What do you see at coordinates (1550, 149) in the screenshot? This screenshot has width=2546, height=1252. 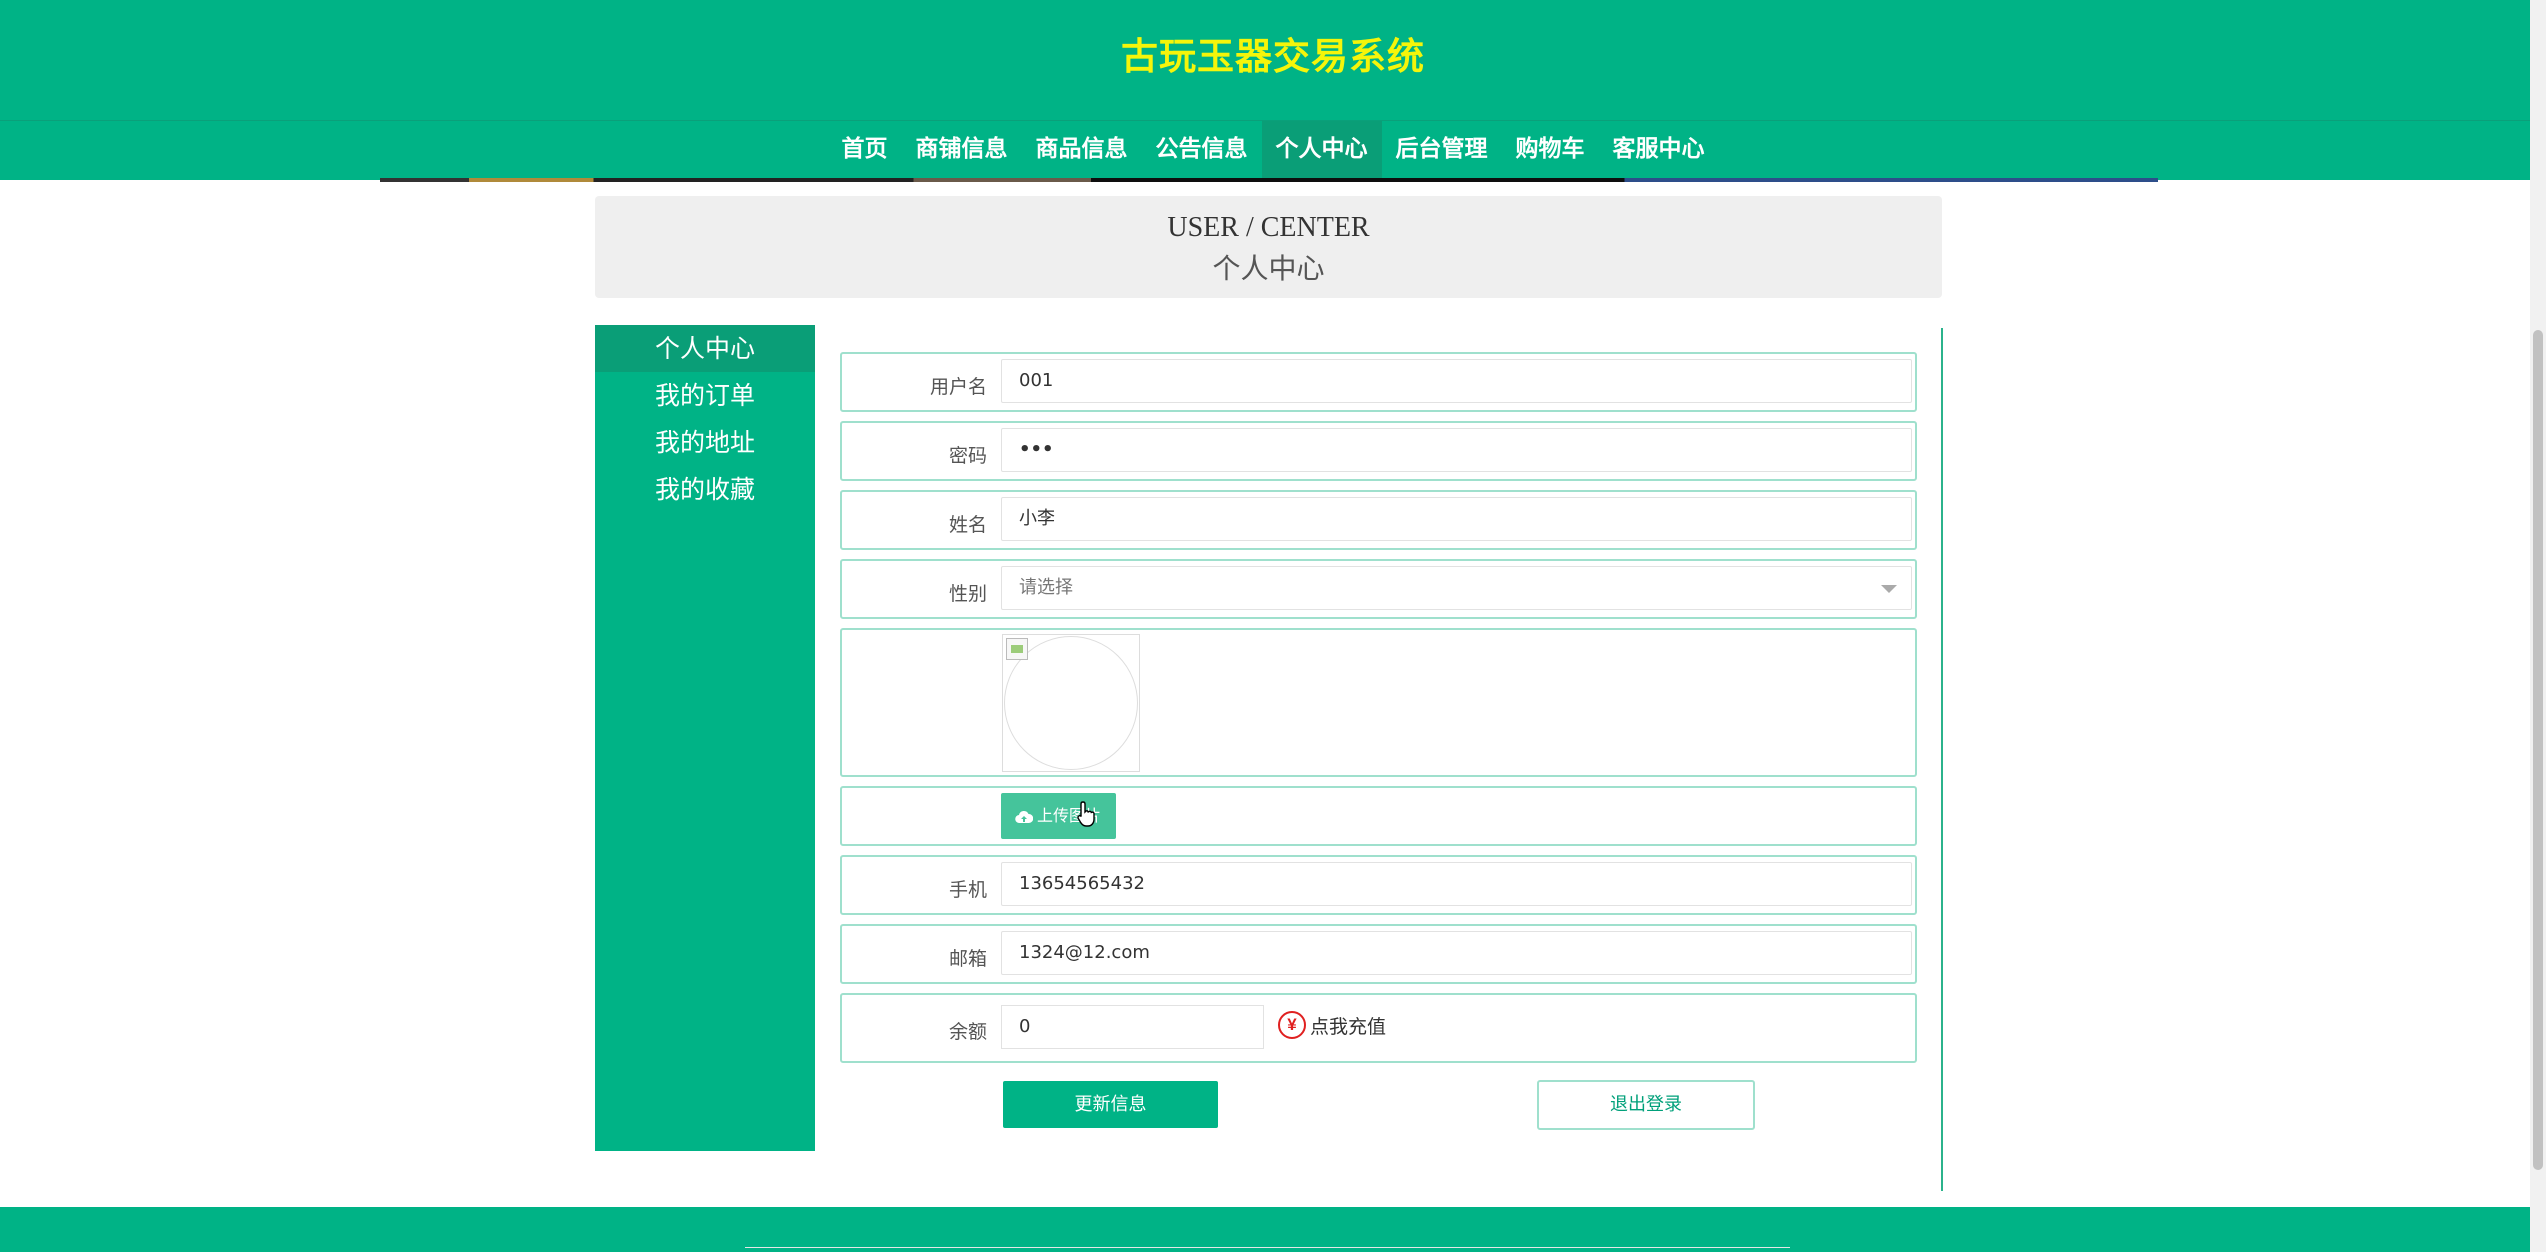 I see `nav-cart: 购物车` at bounding box center [1550, 149].